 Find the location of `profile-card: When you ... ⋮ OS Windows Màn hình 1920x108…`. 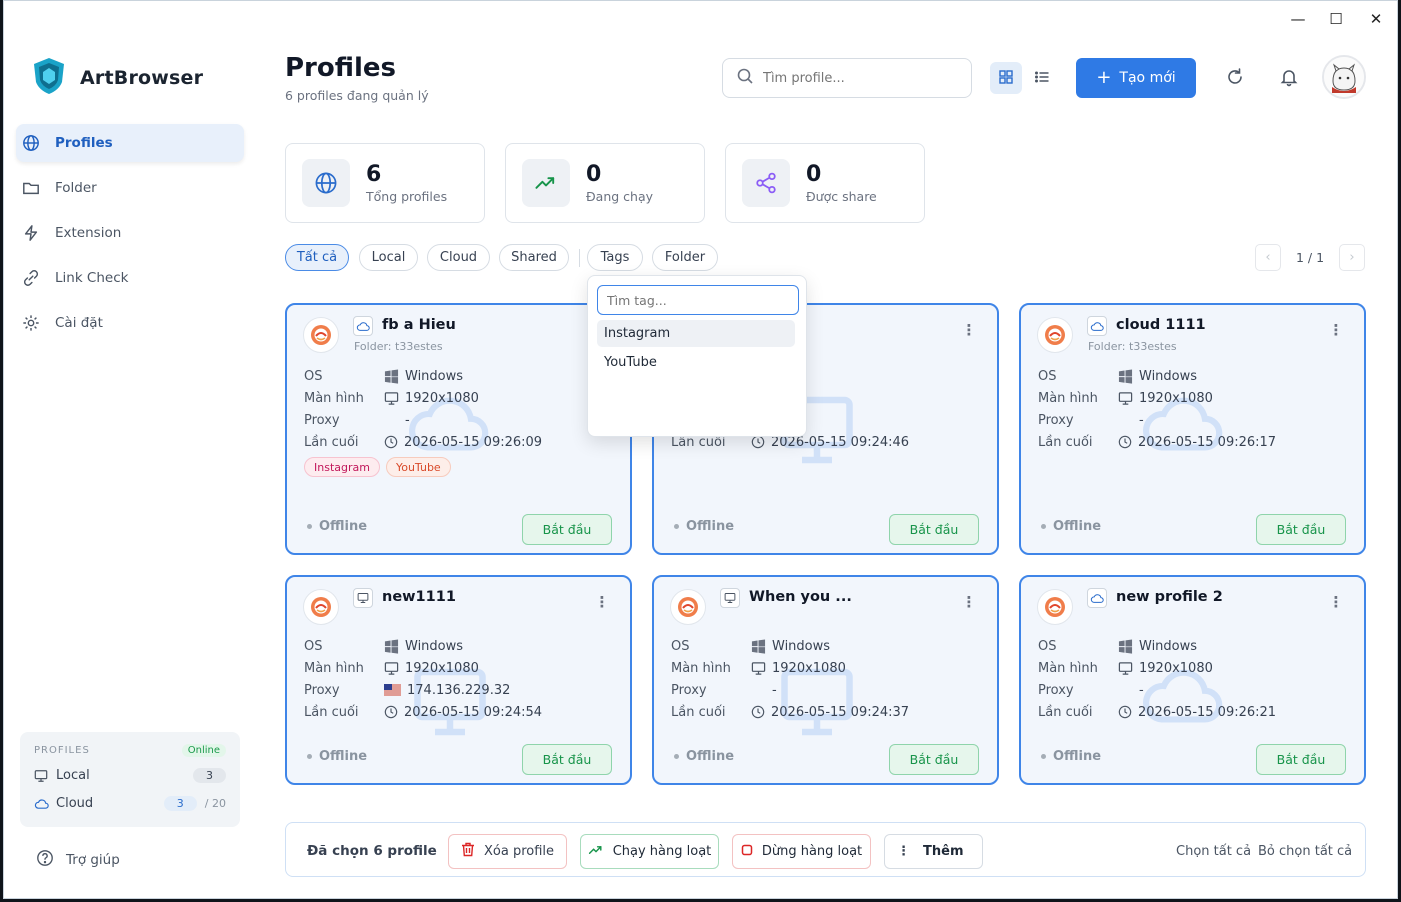

profile-card: When you ... ⋮ OS Windows Màn hình 1920x108… is located at coordinates (825, 680).